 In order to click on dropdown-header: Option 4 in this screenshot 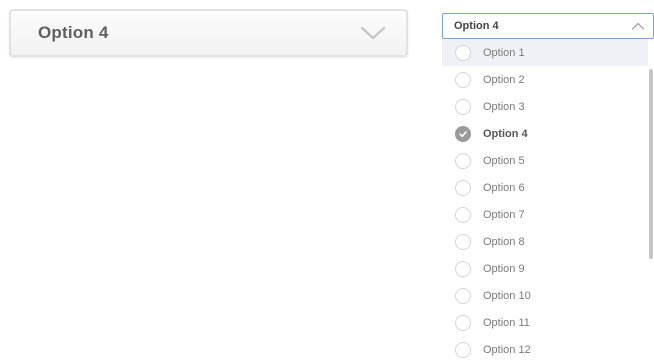, I will do `click(548, 26)`.